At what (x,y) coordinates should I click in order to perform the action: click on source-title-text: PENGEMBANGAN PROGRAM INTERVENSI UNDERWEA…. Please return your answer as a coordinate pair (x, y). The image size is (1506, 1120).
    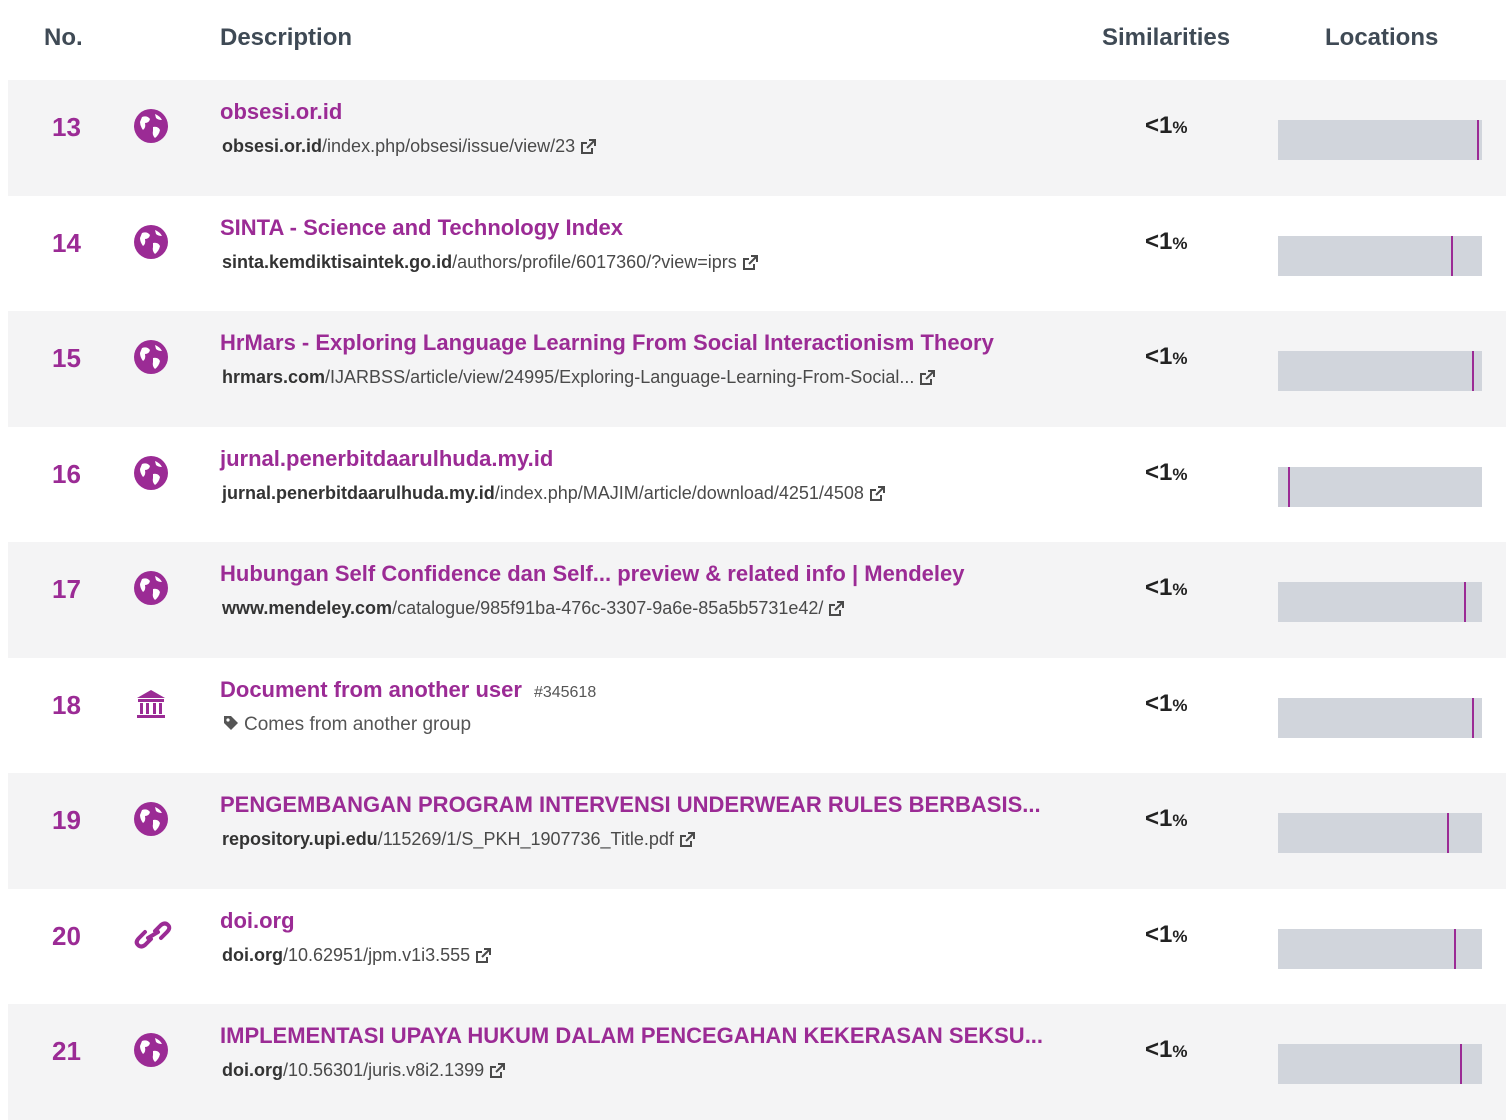
    Looking at the image, I should click on (630, 804).